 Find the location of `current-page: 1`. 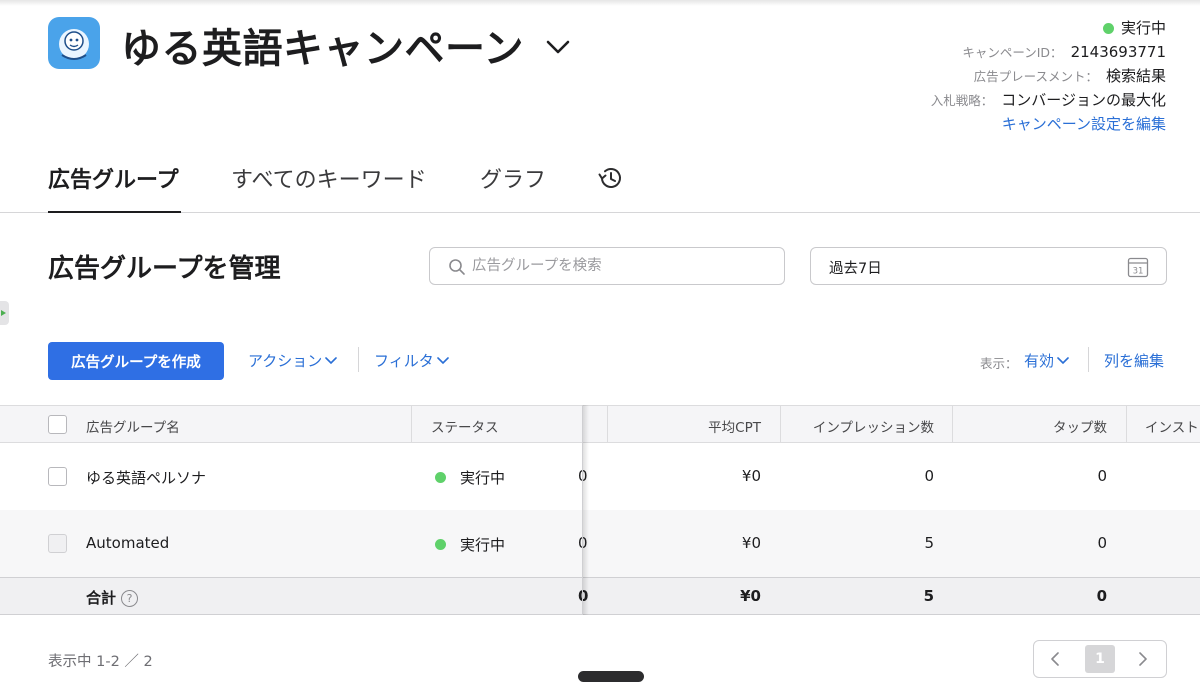

current-page: 1 is located at coordinates (1100, 659).